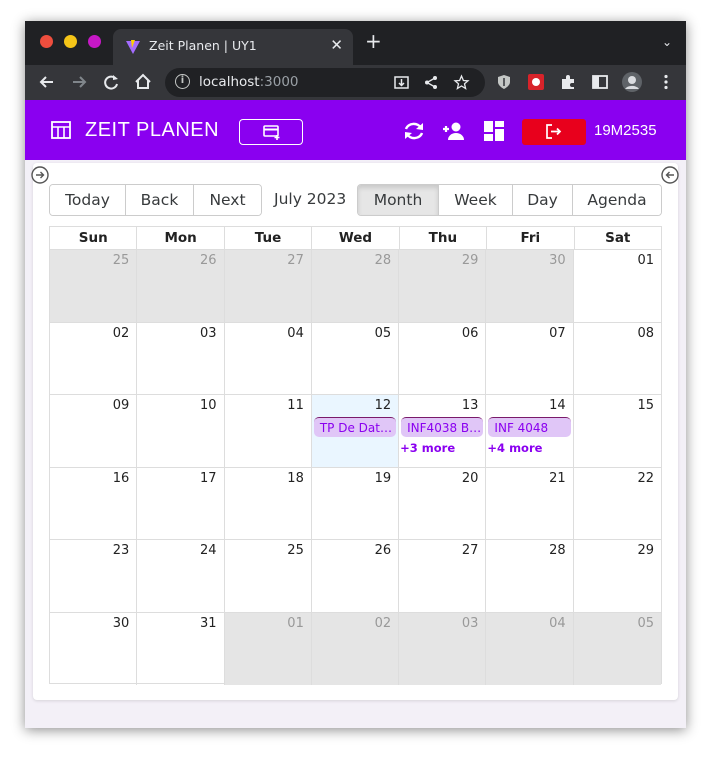 The width and height of the screenshot is (711, 757). I want to click on day-number: 12, so click(383, 405).